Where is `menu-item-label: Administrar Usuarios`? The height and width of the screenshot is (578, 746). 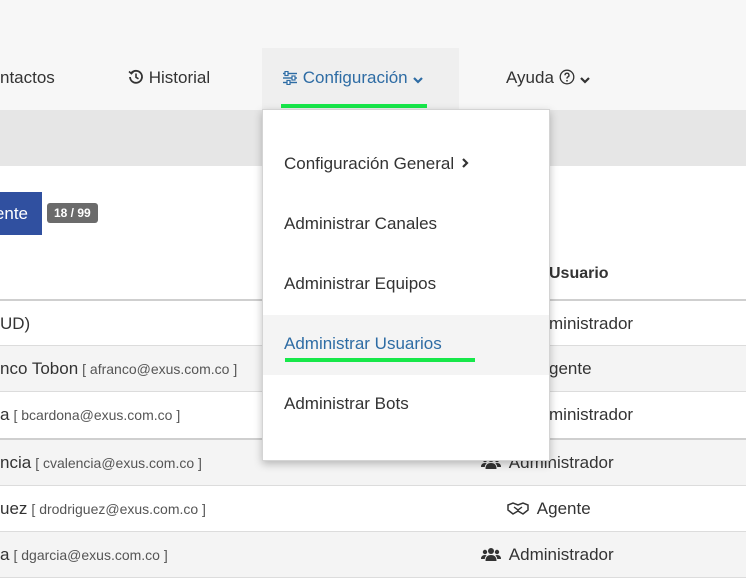
menu-item-label: Administrar Usuarios is located at coordinates (363, 343).